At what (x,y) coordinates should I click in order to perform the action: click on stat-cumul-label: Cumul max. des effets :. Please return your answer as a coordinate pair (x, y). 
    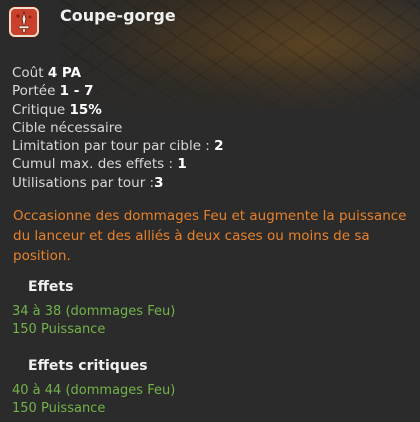
    Looking at the image, I should click on (93, 164).